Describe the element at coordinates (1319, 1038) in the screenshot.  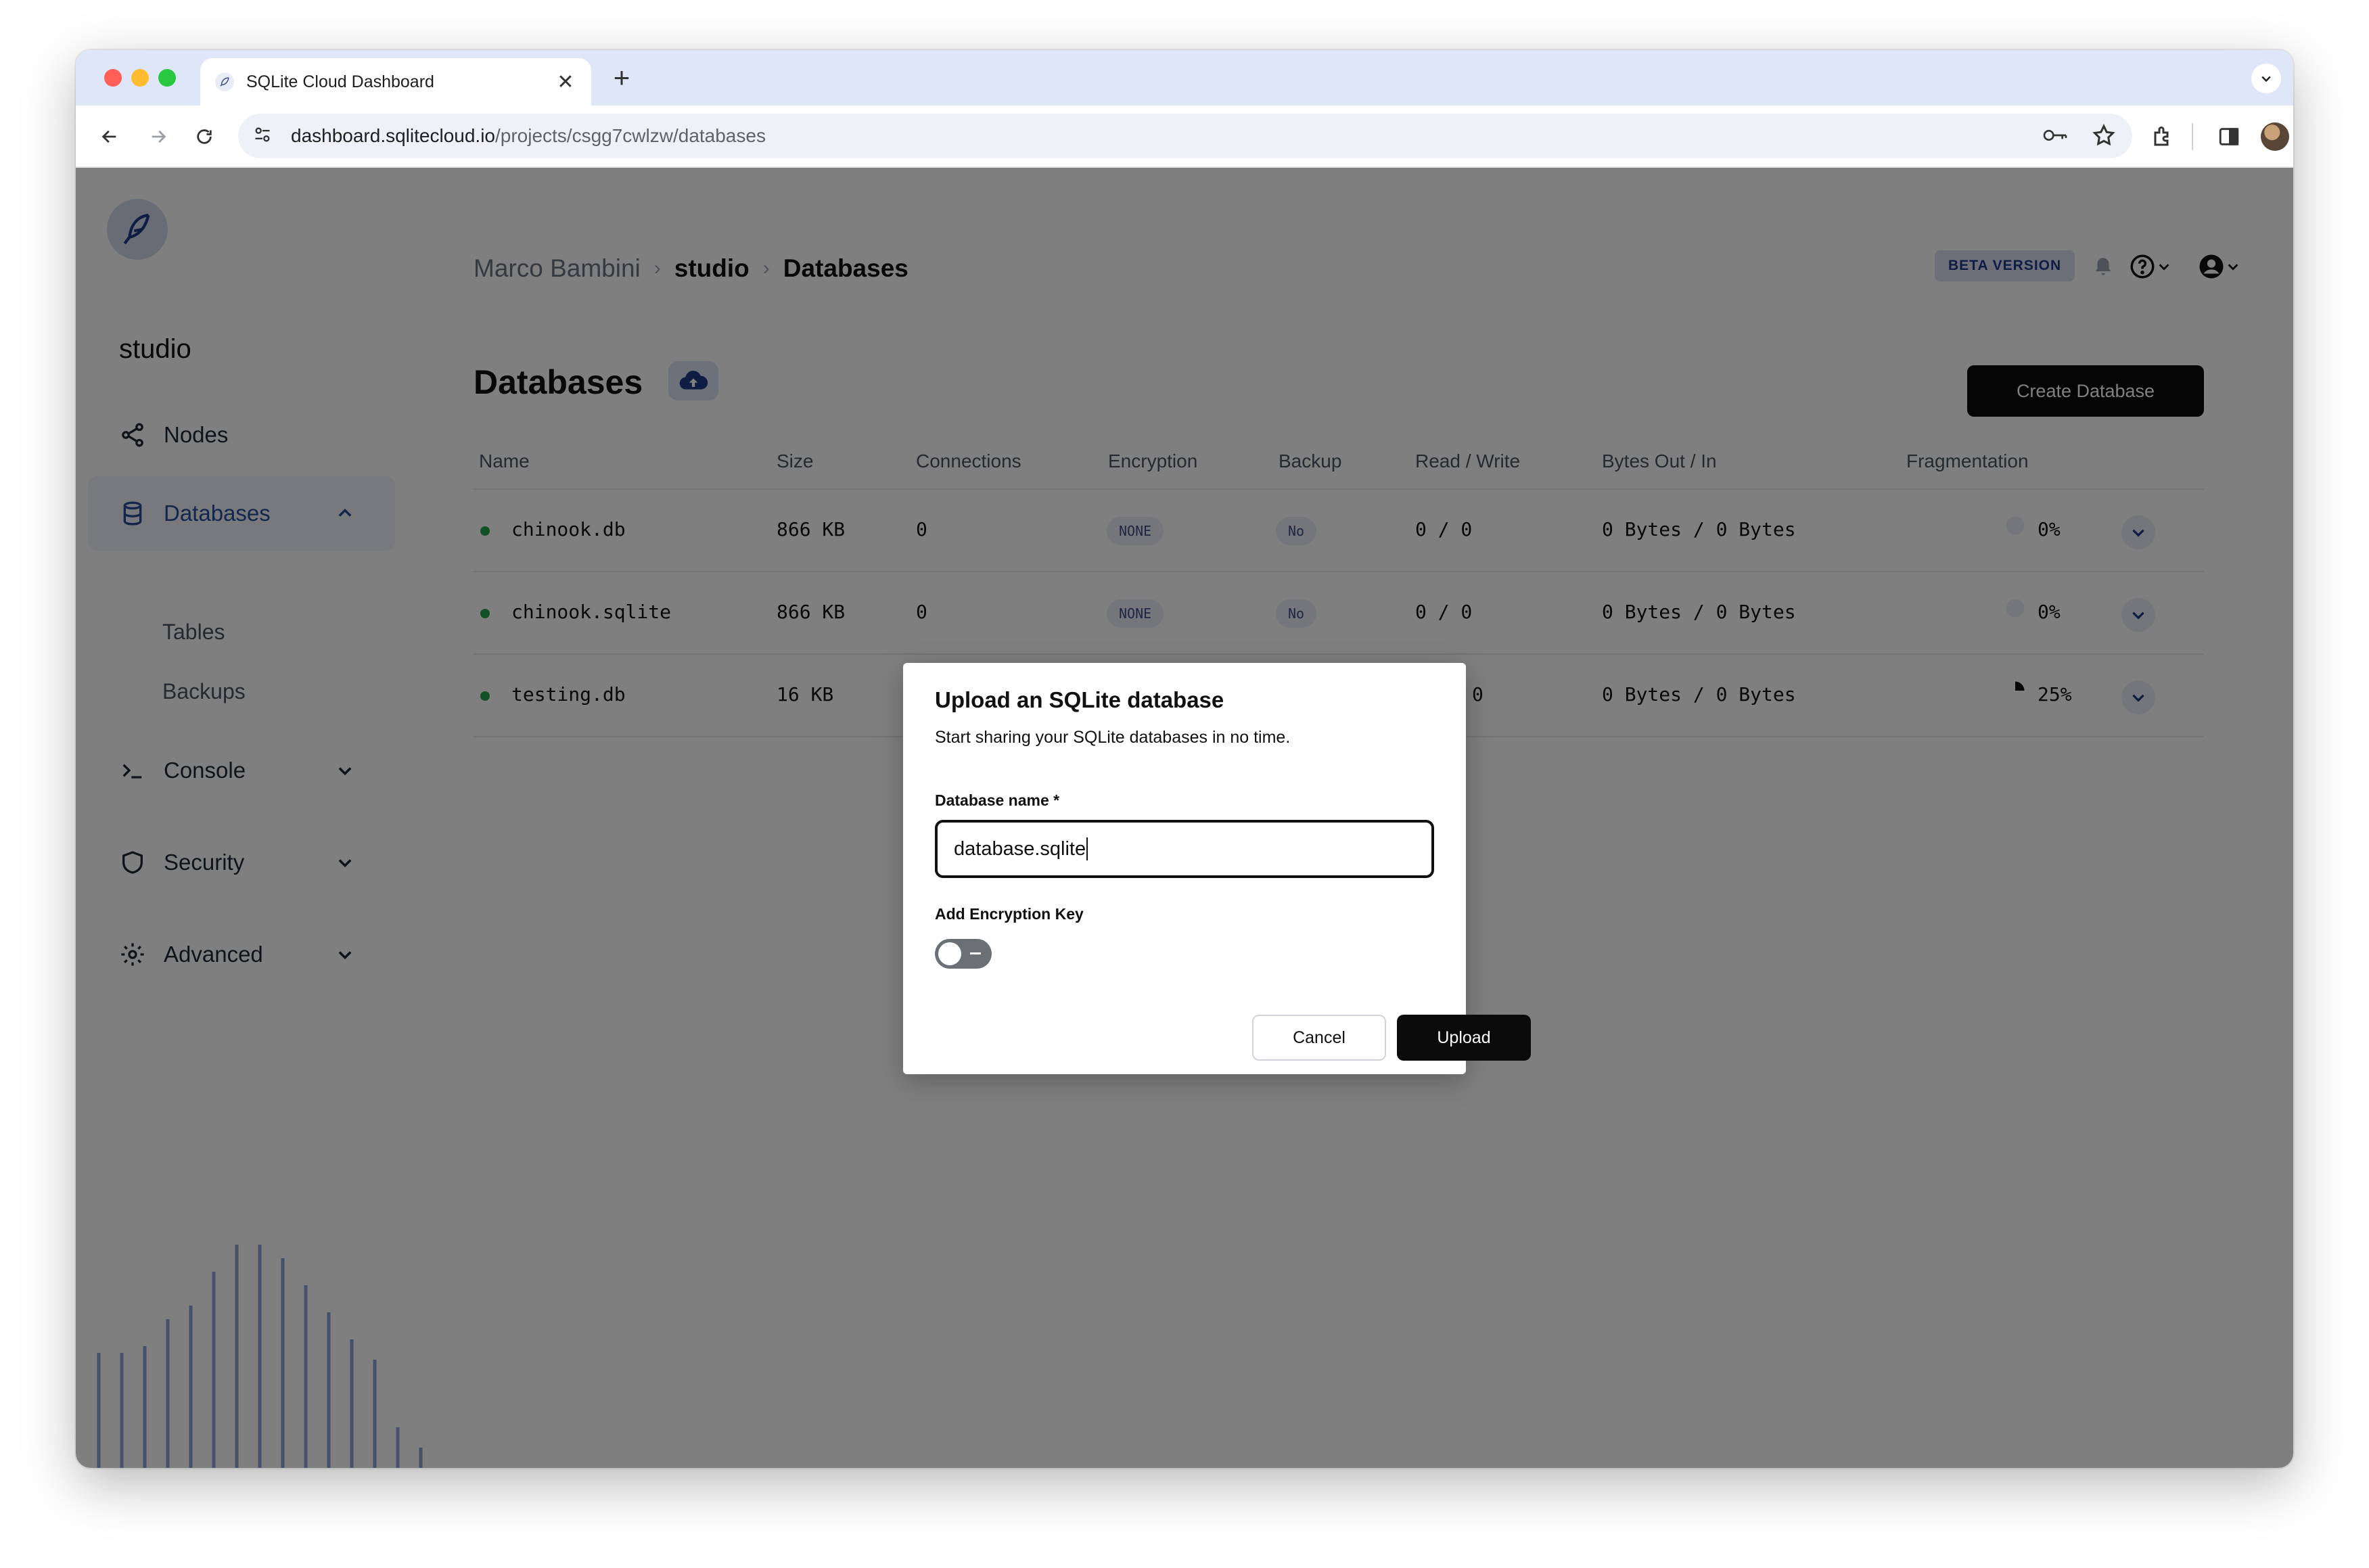
I see `cancel-button: Cancel` at that location.